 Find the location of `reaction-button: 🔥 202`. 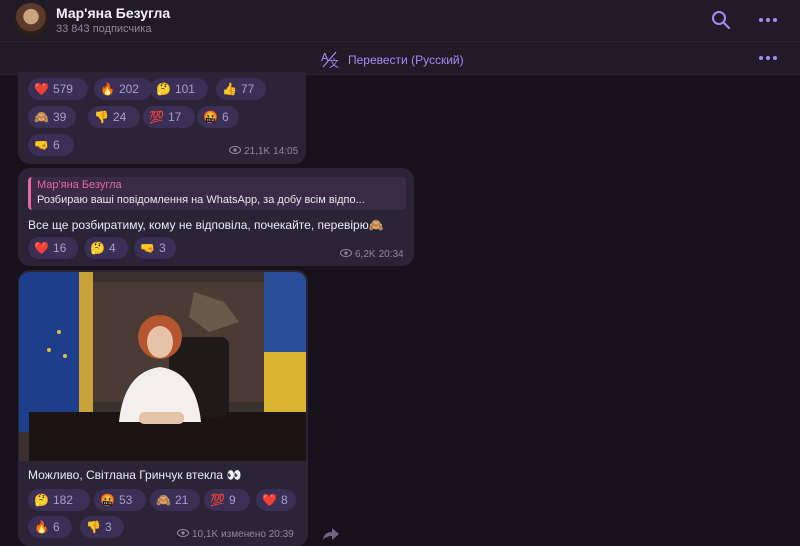

reaction-button: 🔥 202 is located at coordinates (123, 89).